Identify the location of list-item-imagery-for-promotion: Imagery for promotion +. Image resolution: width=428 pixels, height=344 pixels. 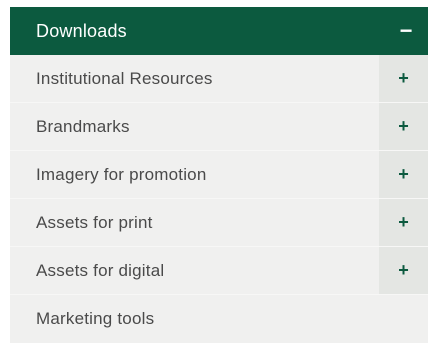
(219, 175).